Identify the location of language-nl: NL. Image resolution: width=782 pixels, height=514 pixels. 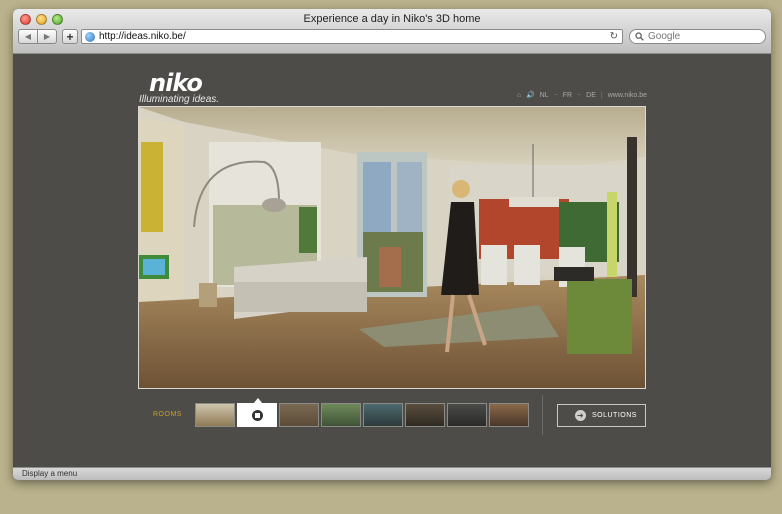
(544, 95).